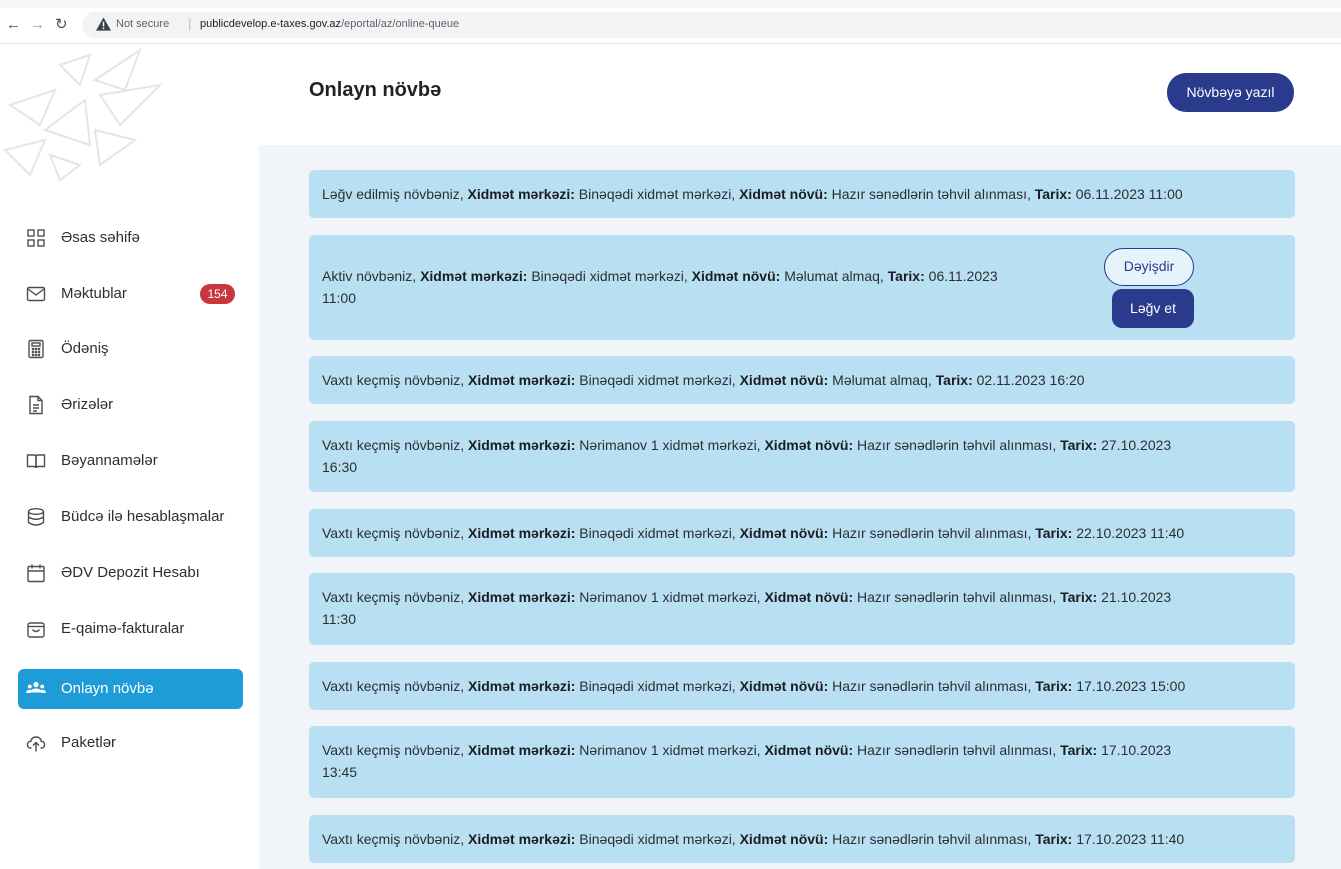 This screenshot has width=1341, height=869. Describe the element at coordinates (36, 349) in the screenshot. I see `calculator-icon` at that location.